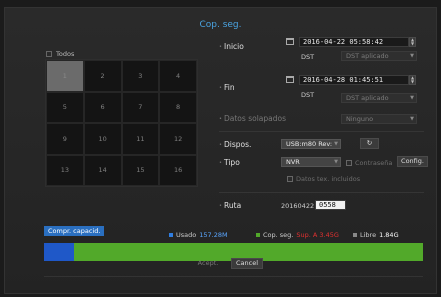 This screenshot has height=297, width=441. I want to click on device-label: Dispos., so click(235, 144).